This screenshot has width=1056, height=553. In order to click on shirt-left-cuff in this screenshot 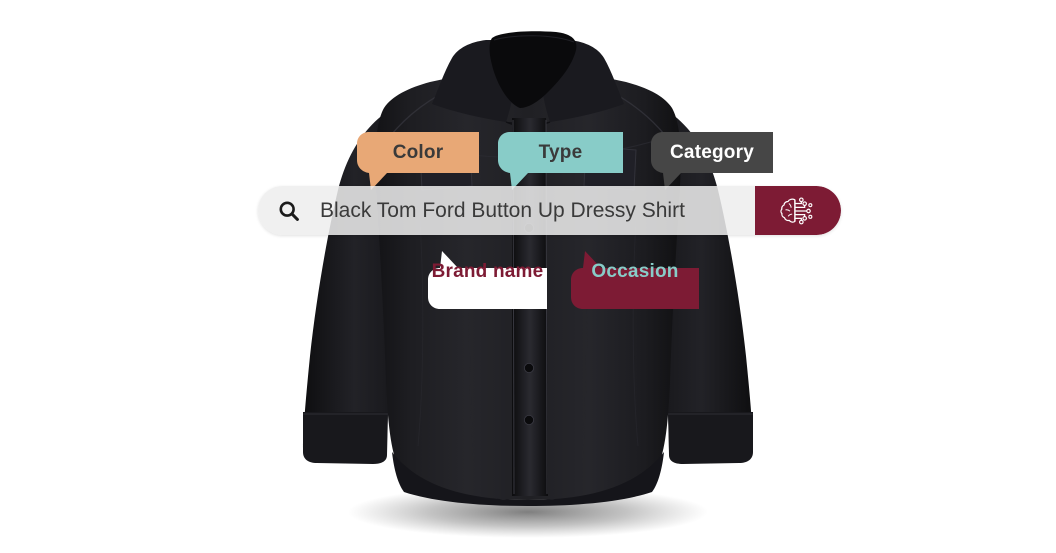, I will do `click(345, 438)`.